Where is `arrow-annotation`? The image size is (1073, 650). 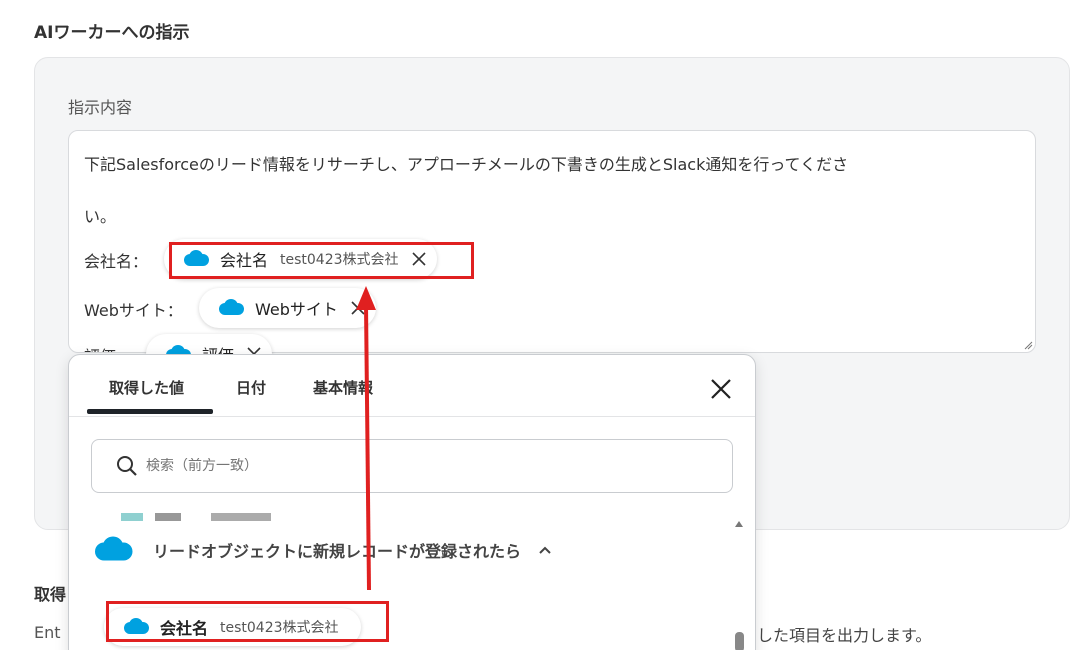 arrow-annotation is located at coordinates (366, 438).